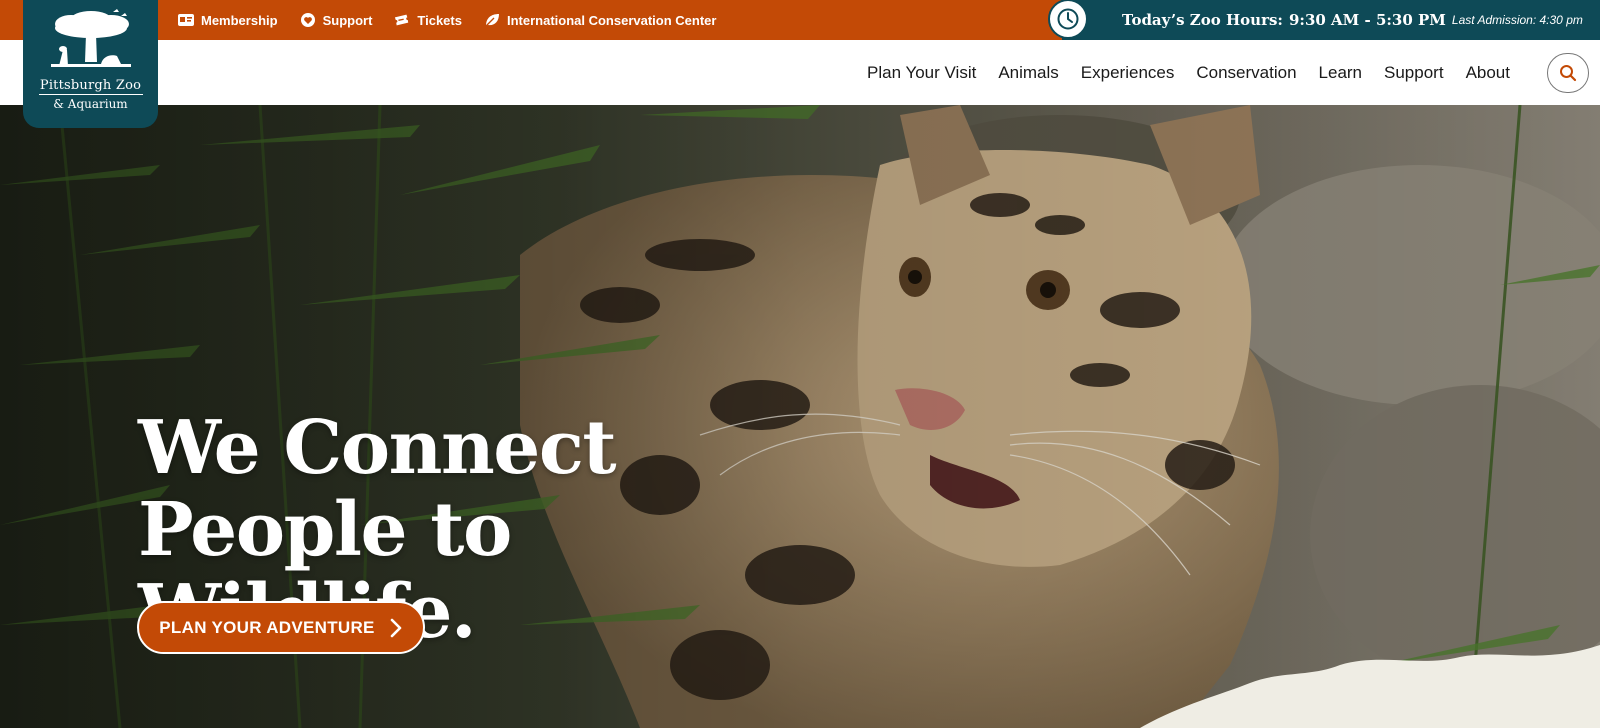 The width and height of the screenshot is (1600, 728). I want to click on membership-link: Membership, so click(228, 20).